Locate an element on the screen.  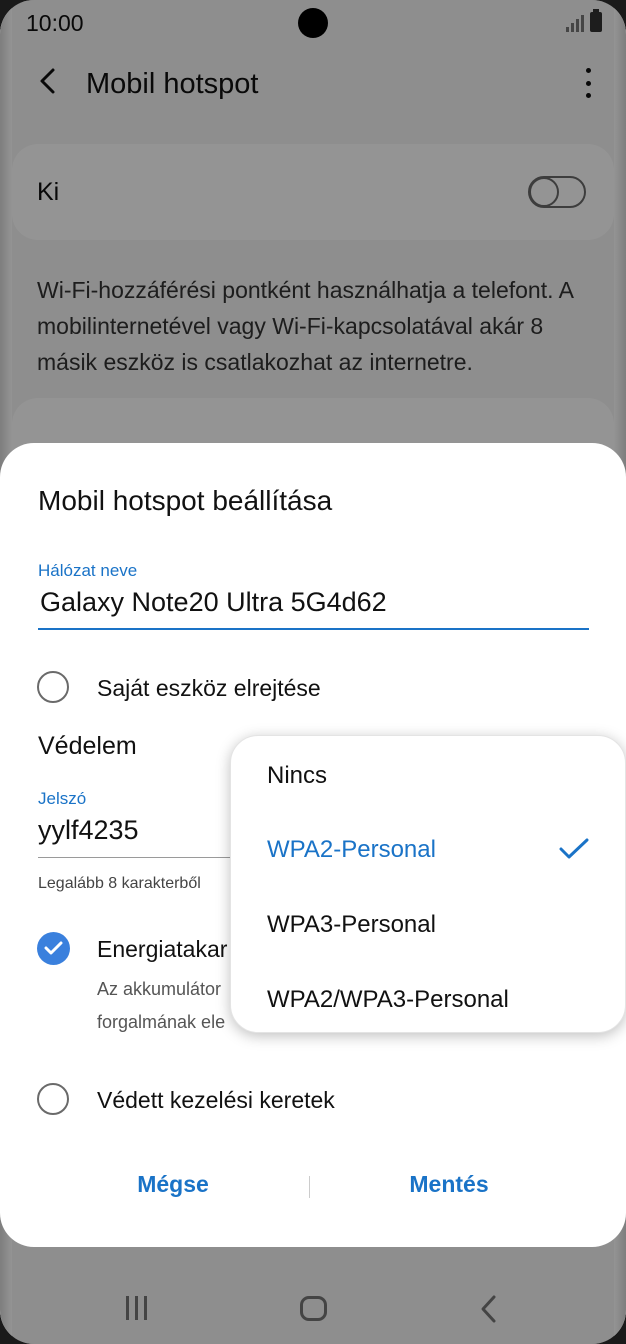
network-name-label: Hálózat neve is located at coordinates (88, 570).